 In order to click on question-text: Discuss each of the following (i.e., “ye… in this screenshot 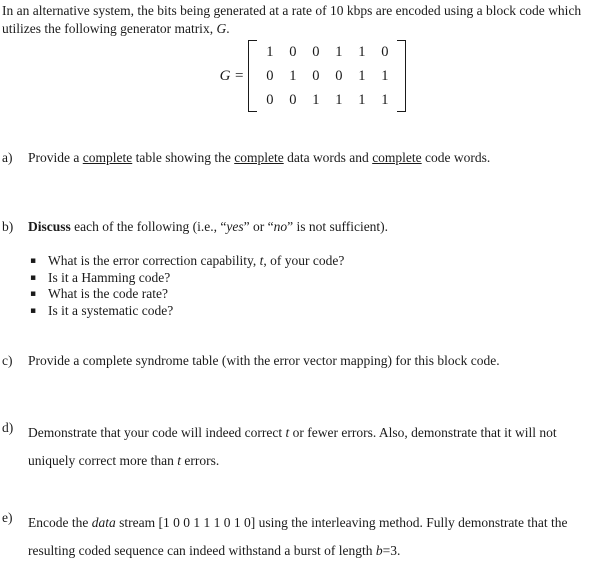, I will do `click(317, 227)`.